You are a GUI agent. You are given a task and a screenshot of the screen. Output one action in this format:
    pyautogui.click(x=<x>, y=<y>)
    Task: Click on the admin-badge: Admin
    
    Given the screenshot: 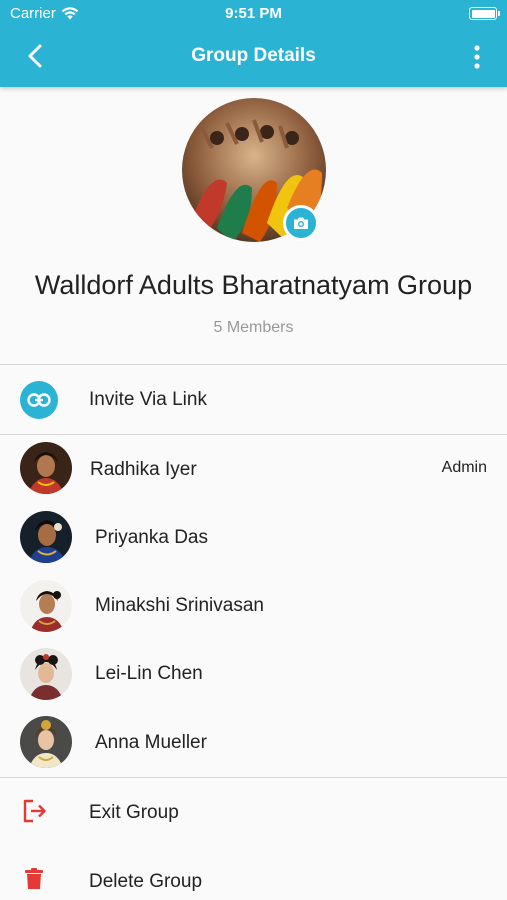 What is the action you would take?
    pyautogui.click(x=464, y=467)
    